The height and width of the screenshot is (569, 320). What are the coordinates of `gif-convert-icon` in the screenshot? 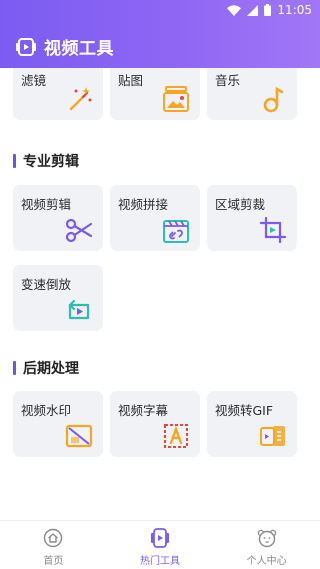 It's located at (272, 436).